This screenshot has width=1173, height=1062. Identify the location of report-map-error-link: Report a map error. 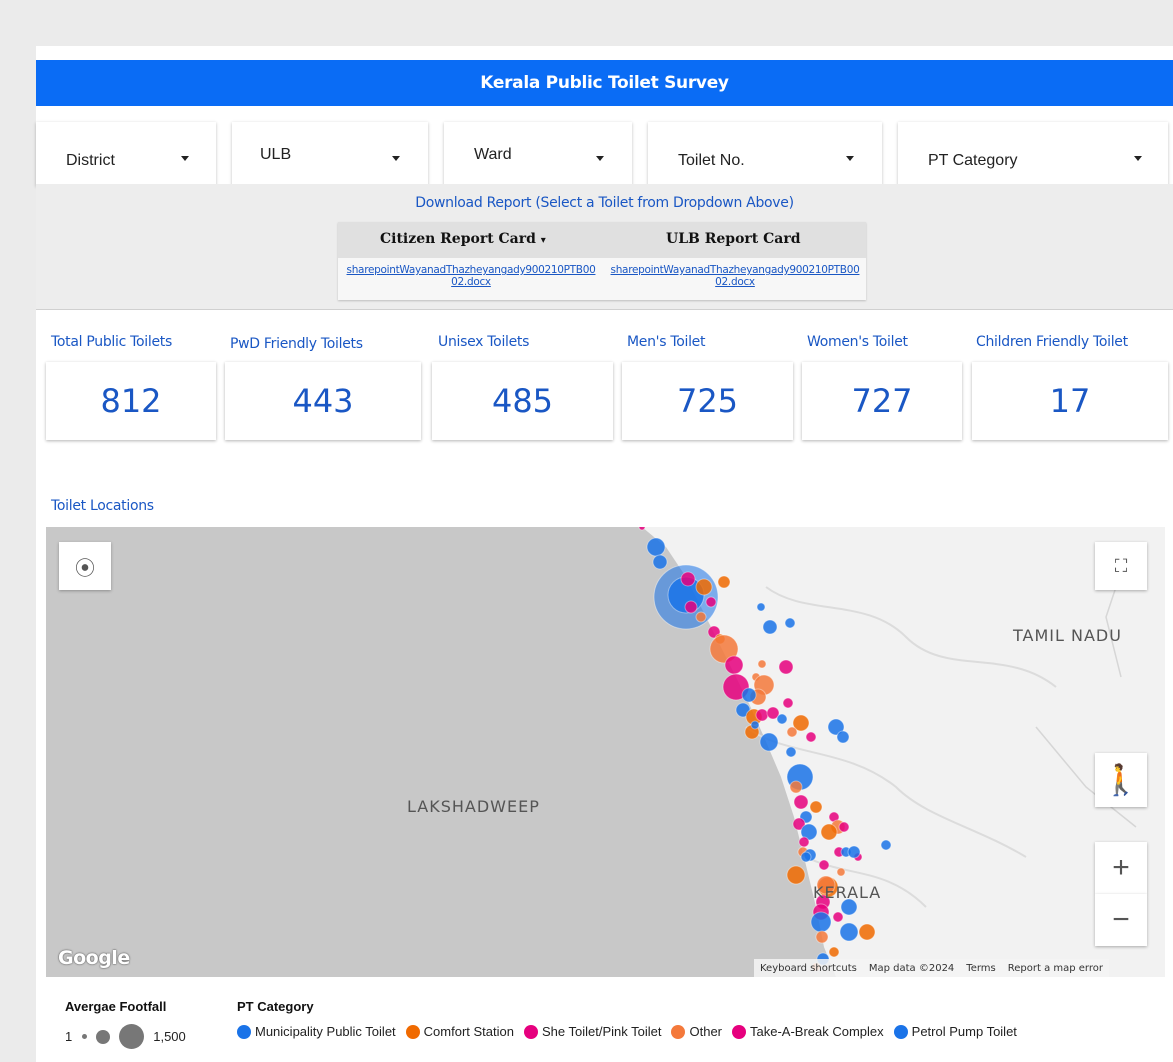
(1055, 968).